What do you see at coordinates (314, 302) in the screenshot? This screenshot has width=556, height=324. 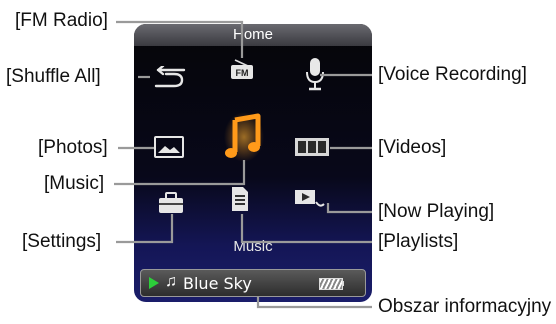 I see `leader-info-area` at bounding box center [314, 302].